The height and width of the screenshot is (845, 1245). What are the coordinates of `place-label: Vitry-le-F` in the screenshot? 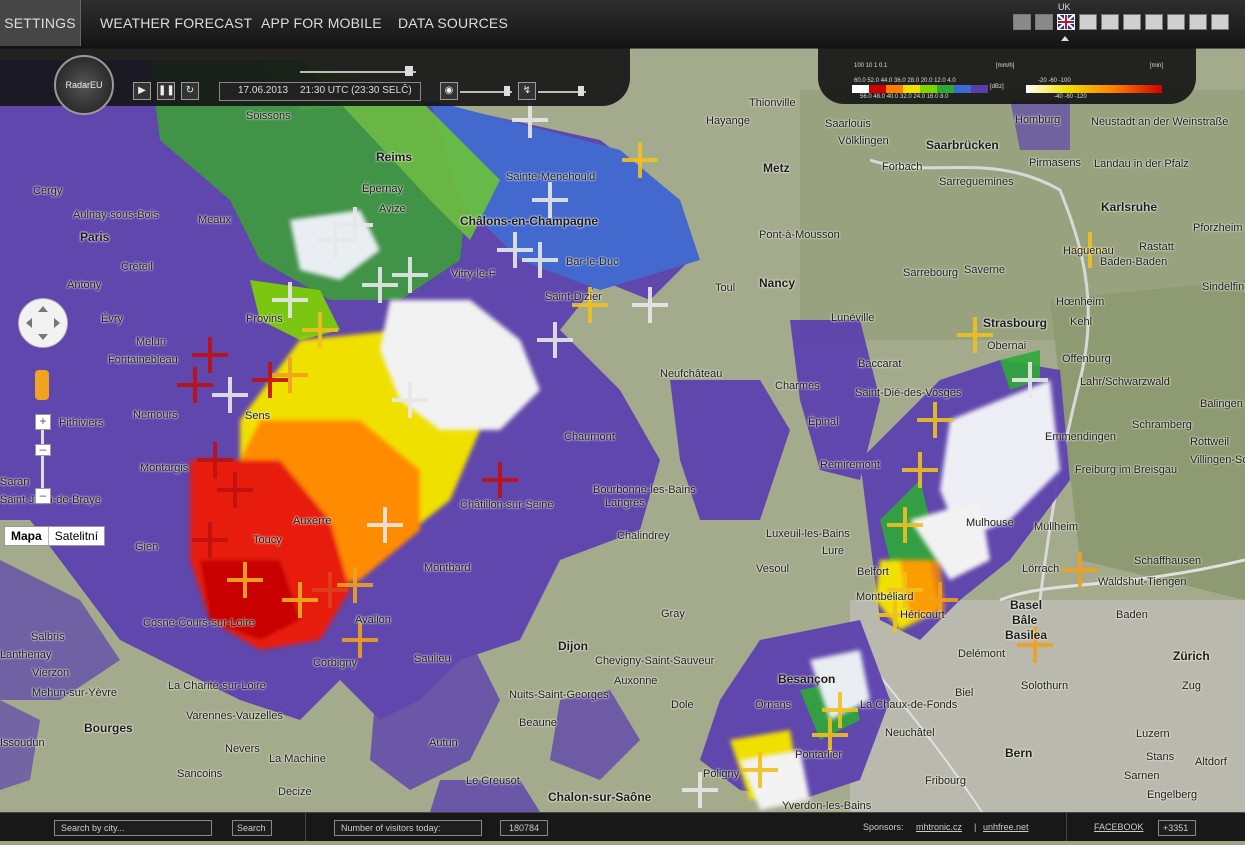 It's located at (473, 274).